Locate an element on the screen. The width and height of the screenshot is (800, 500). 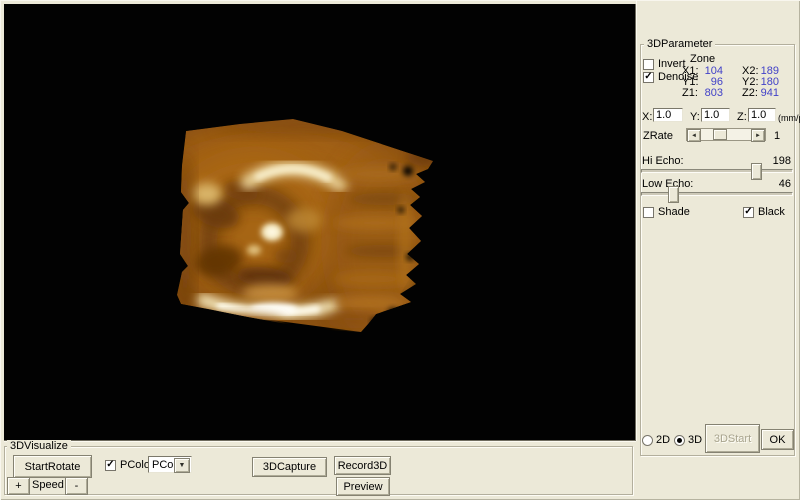
zrate-scrollbar: ◄ ► is located at coordinates (726, 135).